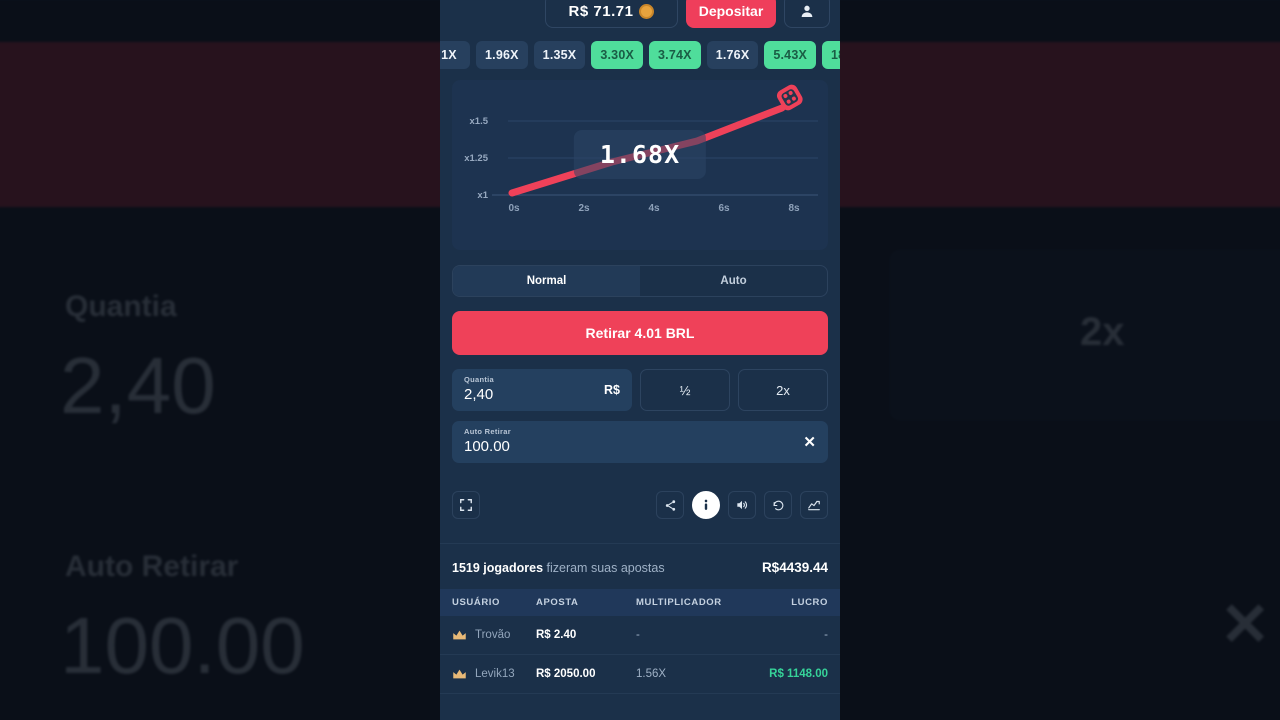 The image size is (1280, 720). I want to click on player-identity: Levik13, so click(494, 674).